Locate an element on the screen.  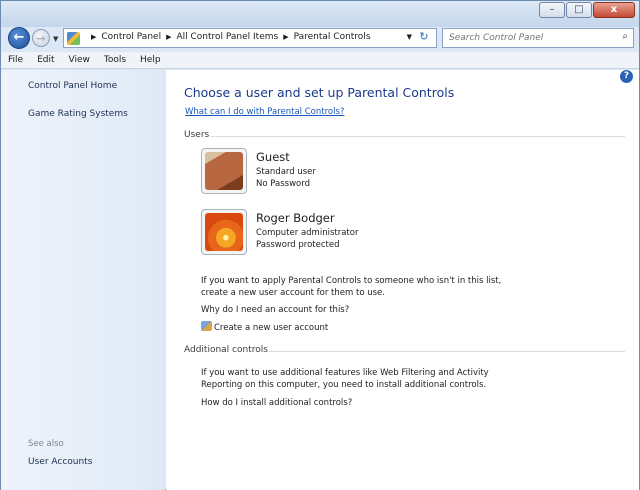
user-accounts-link: User Accounts is located at coordinates (60, 462).